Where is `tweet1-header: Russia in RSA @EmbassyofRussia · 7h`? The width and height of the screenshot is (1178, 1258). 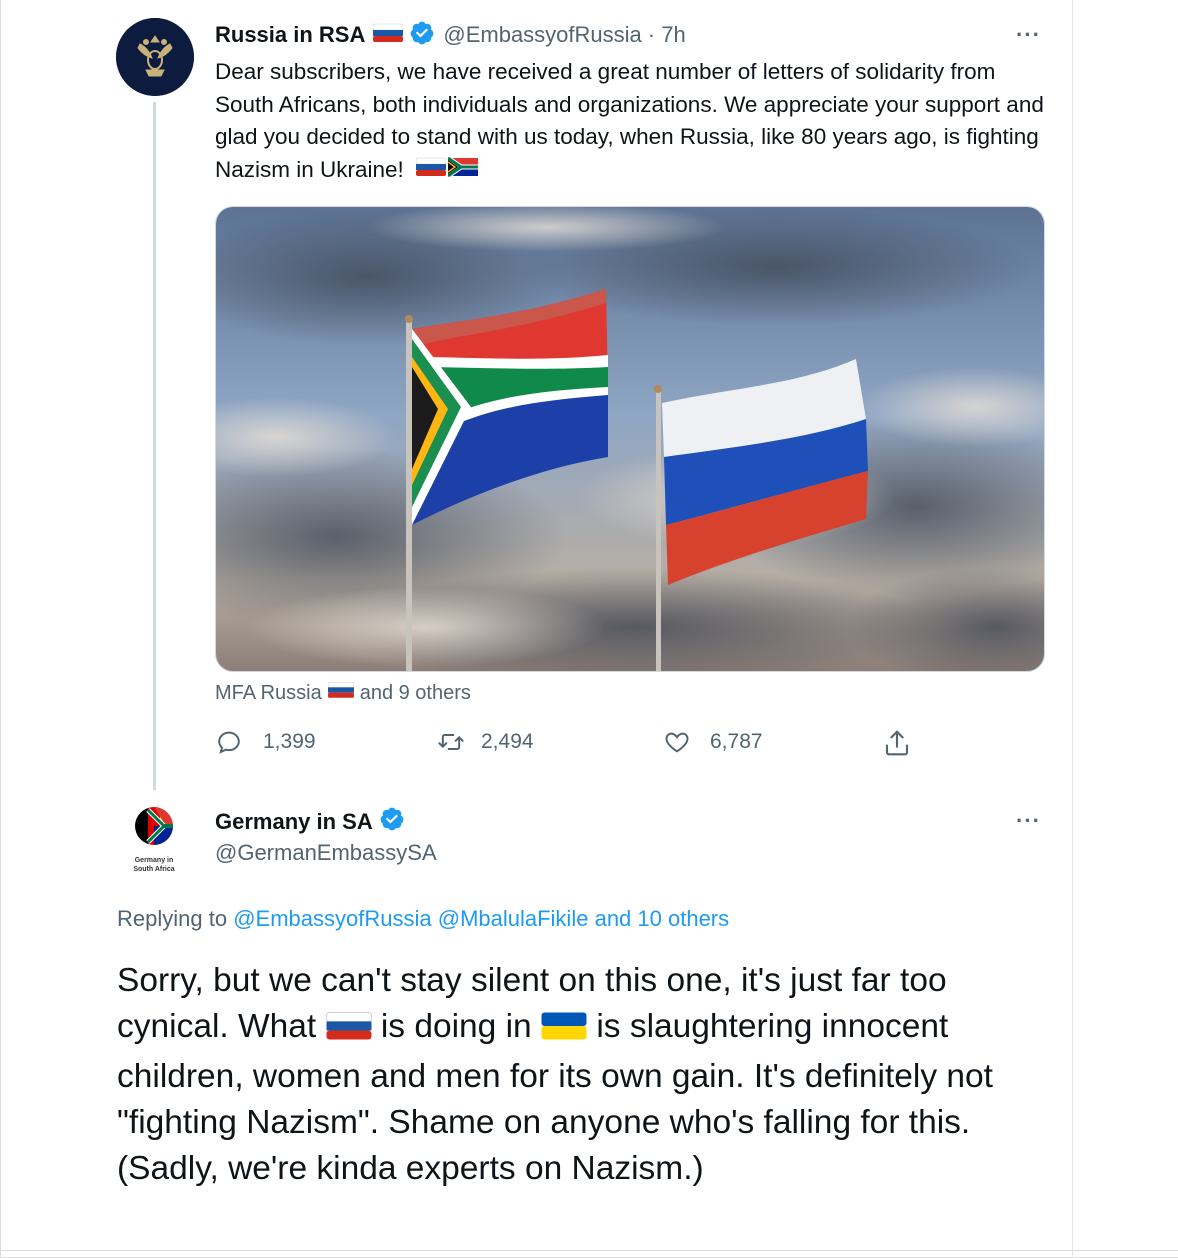 tweet1-header: Russia in RSA @EmbassyofRussia · 7h is located at coordinates (450, 35).